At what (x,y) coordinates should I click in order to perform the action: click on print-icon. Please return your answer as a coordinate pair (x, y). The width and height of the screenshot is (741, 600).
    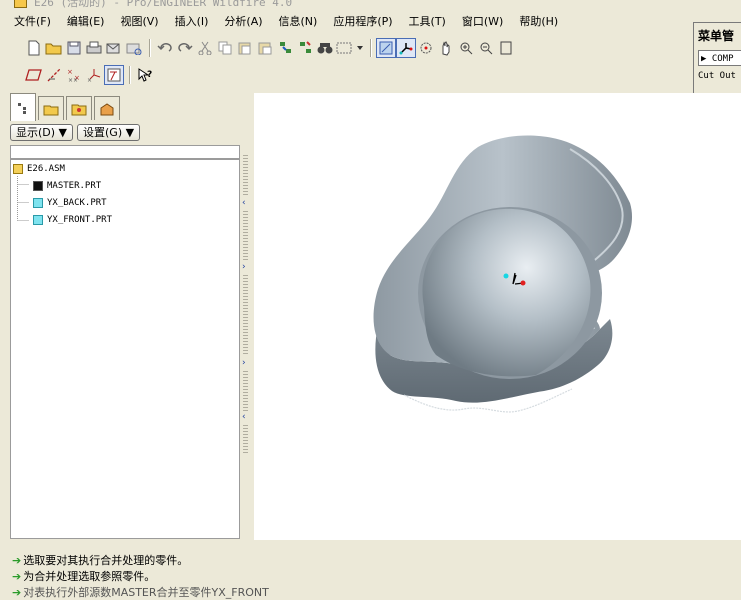
    Looking at the image, I should click on (94, 48).